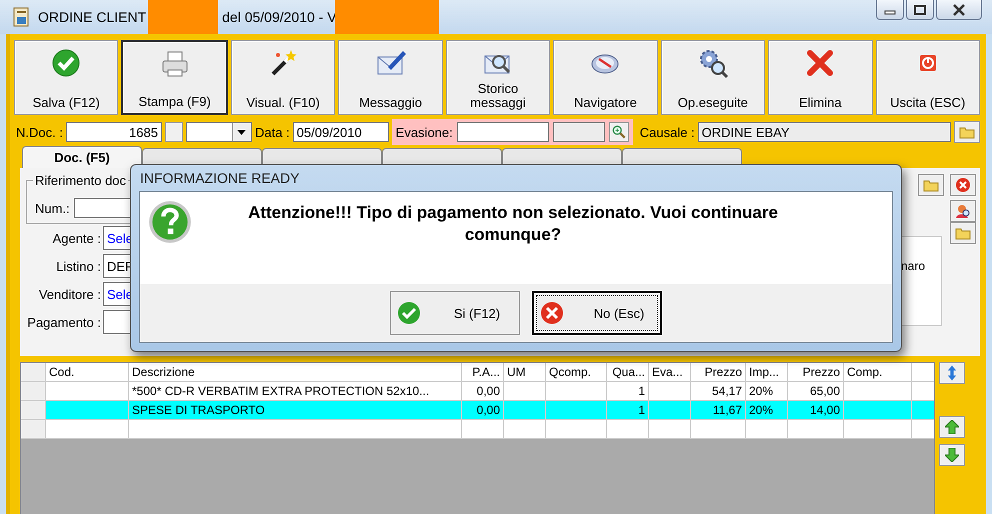  Describe the element at coordinates (576, 372) in the screenshot. I see `column-header: Qcomp.` at that location.